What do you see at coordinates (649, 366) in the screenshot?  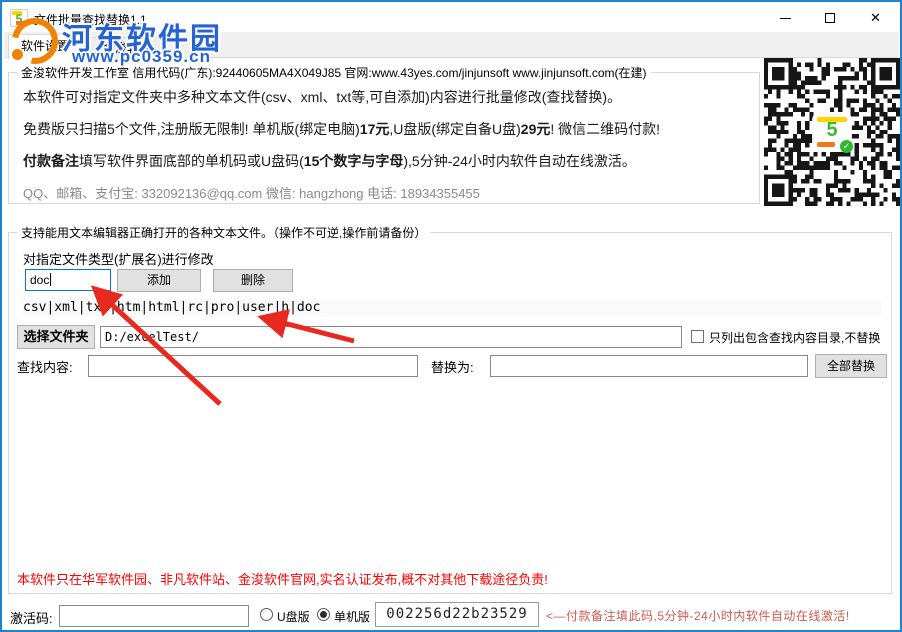 I see `replace-input` at bounding box center [649, 366].